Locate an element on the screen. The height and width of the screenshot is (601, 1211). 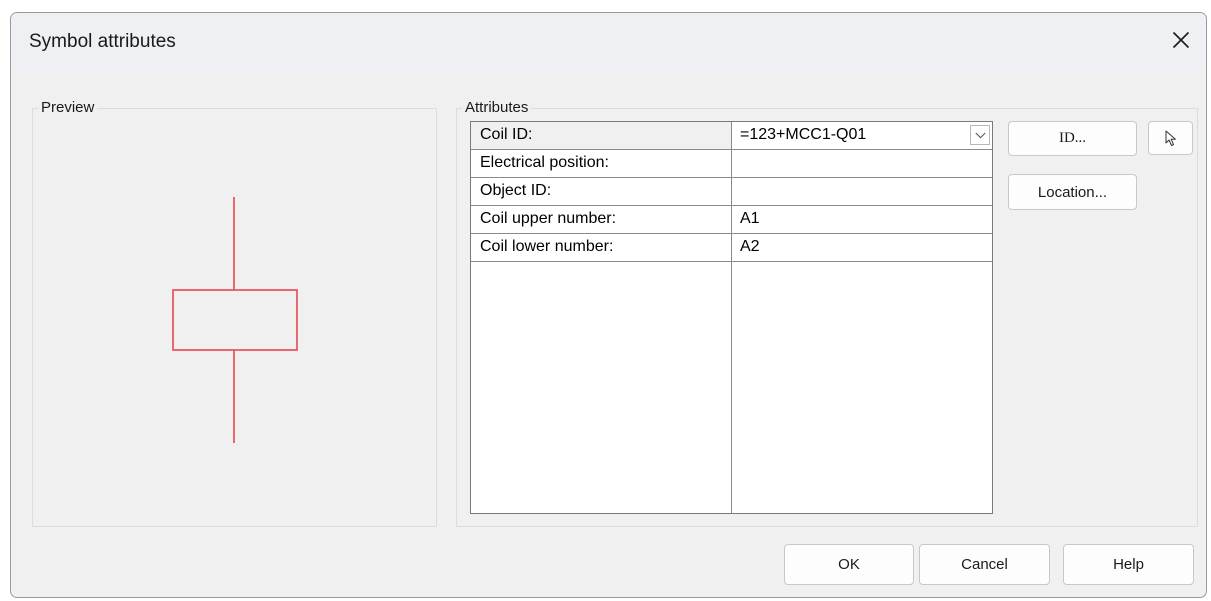
attribute-name: Electrical position: is located at coordinates (601, 163).